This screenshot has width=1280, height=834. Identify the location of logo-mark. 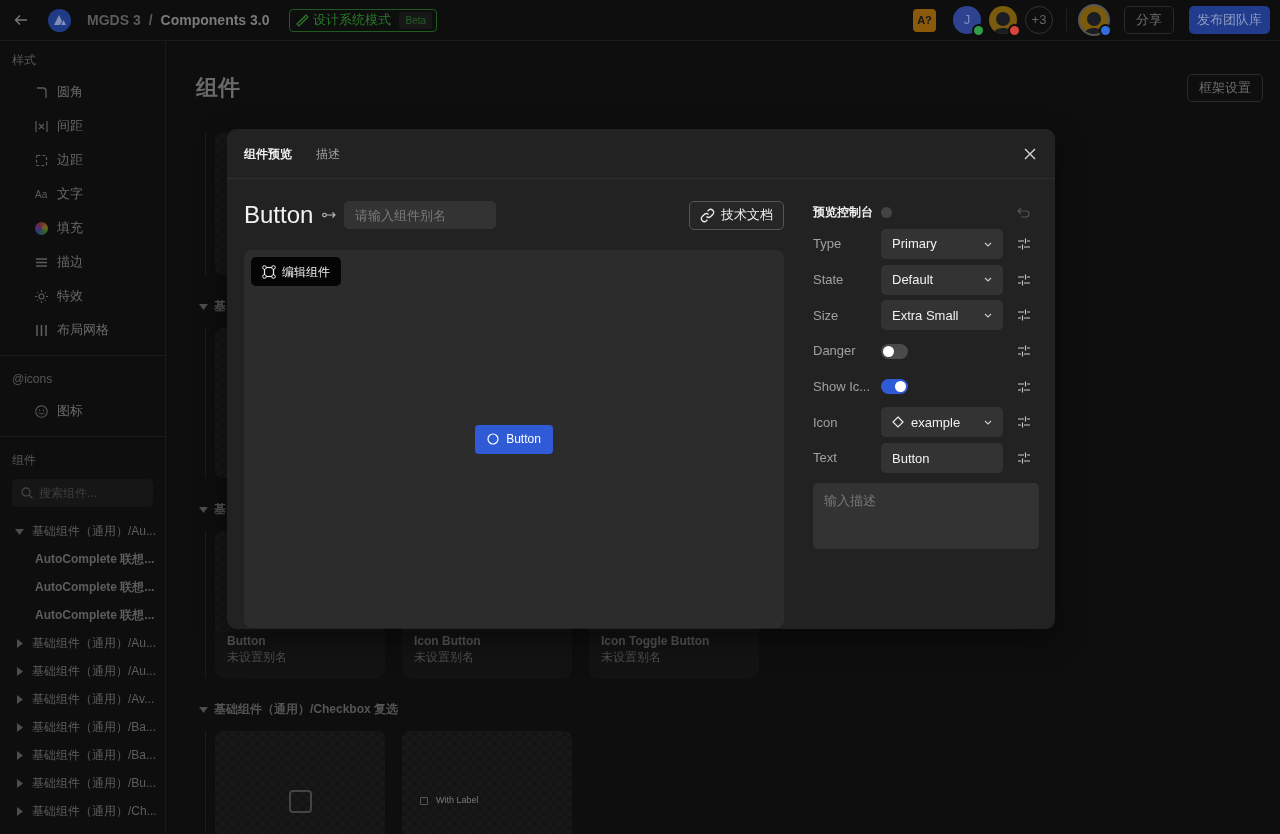
(59, 20).